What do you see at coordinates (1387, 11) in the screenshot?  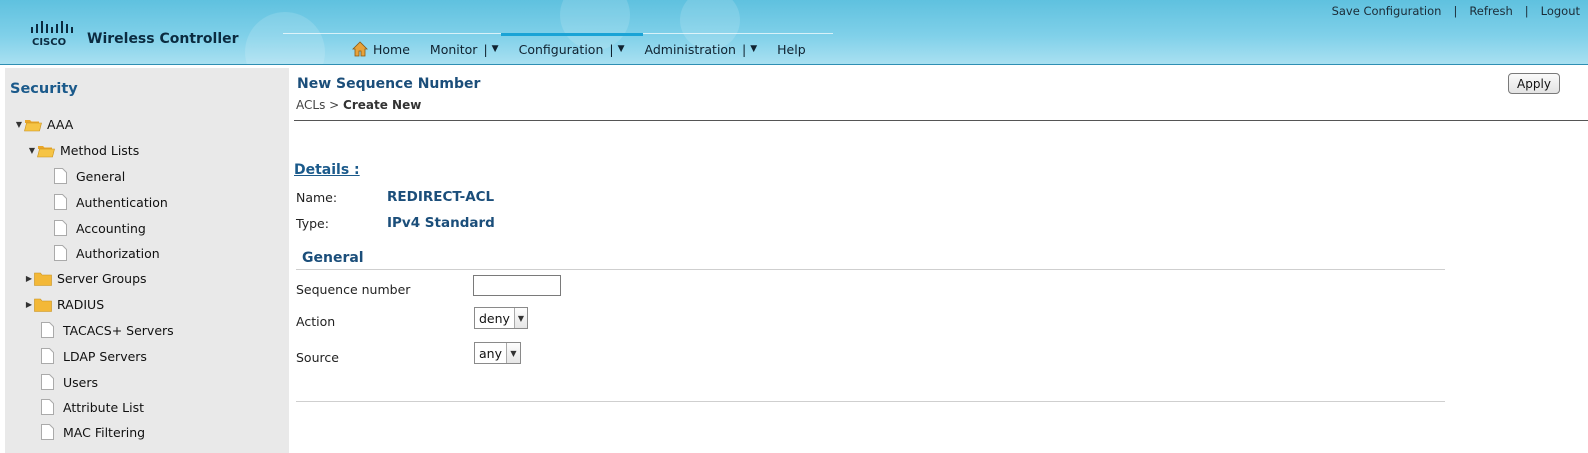 I see `save-configuration-link: Save Configuration` at bounding box center [1387, 11].